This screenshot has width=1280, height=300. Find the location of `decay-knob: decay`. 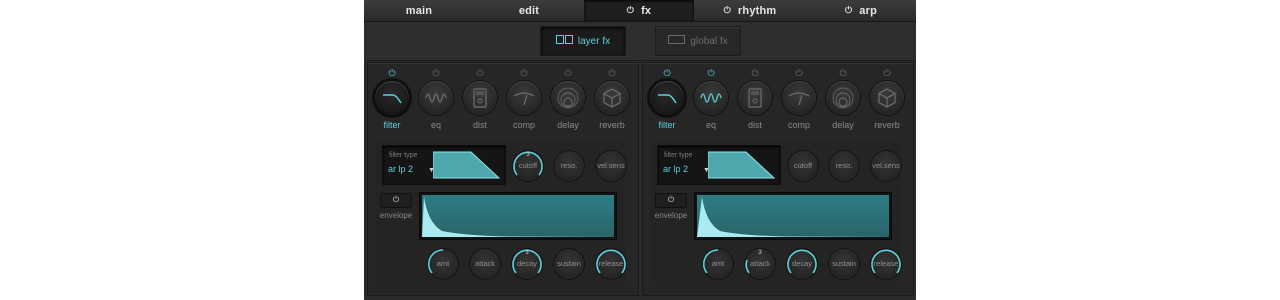

decay-knob: decay is located at coordinates (802, 264).